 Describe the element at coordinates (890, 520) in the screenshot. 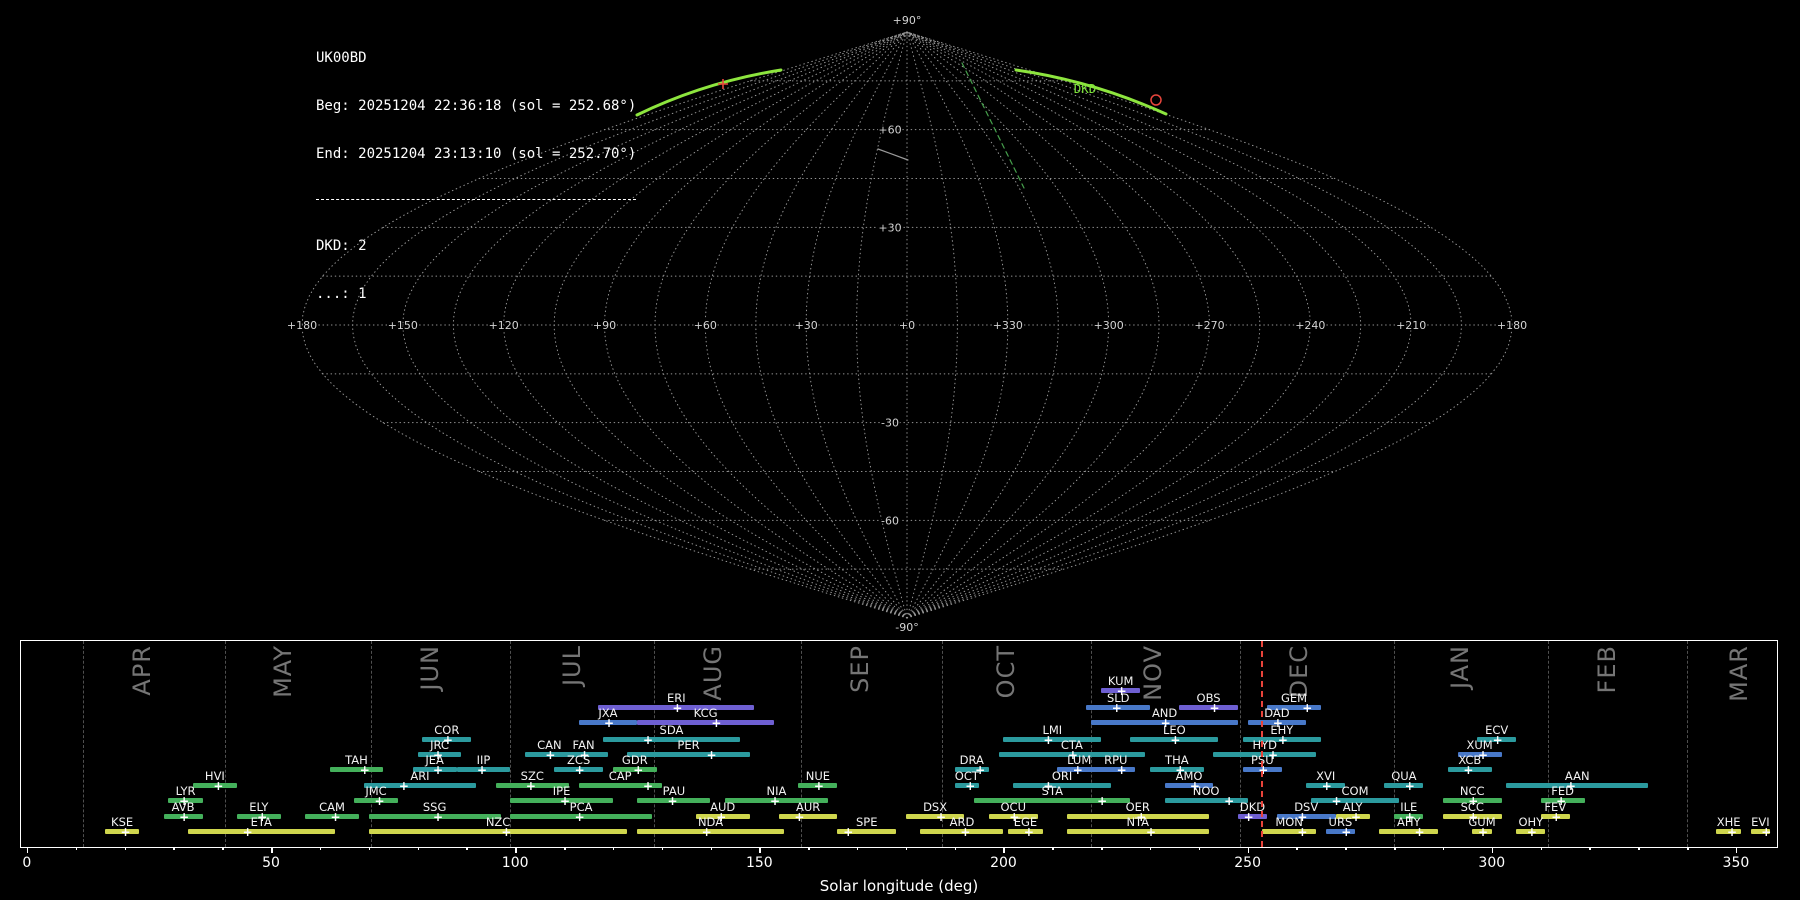

I see `lat-label: -60` at that location.